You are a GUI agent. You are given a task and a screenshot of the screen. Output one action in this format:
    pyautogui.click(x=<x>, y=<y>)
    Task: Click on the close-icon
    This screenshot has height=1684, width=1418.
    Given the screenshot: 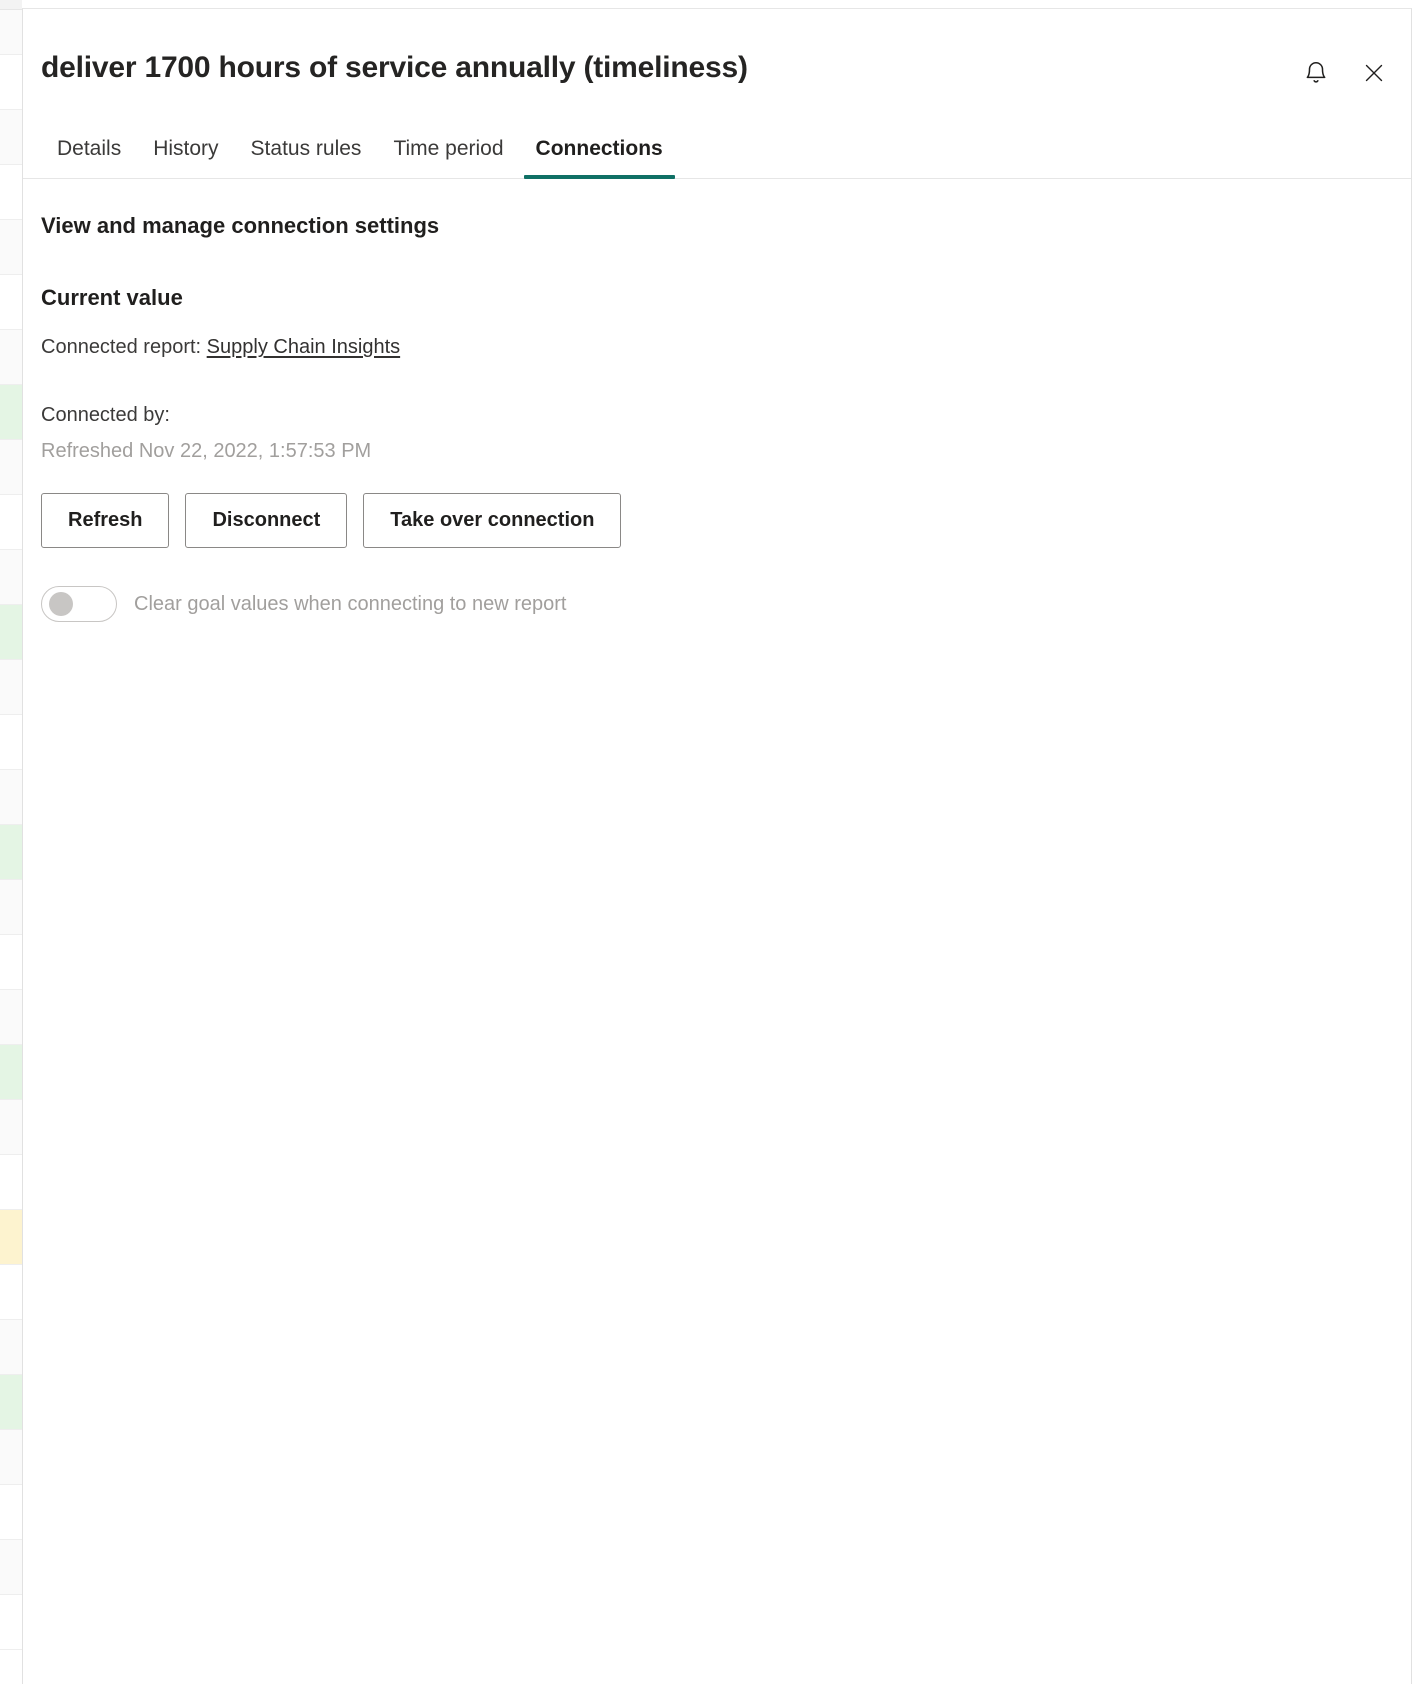 What is the action you would take?
    pyautogui.click(x=1374, y=74)
    